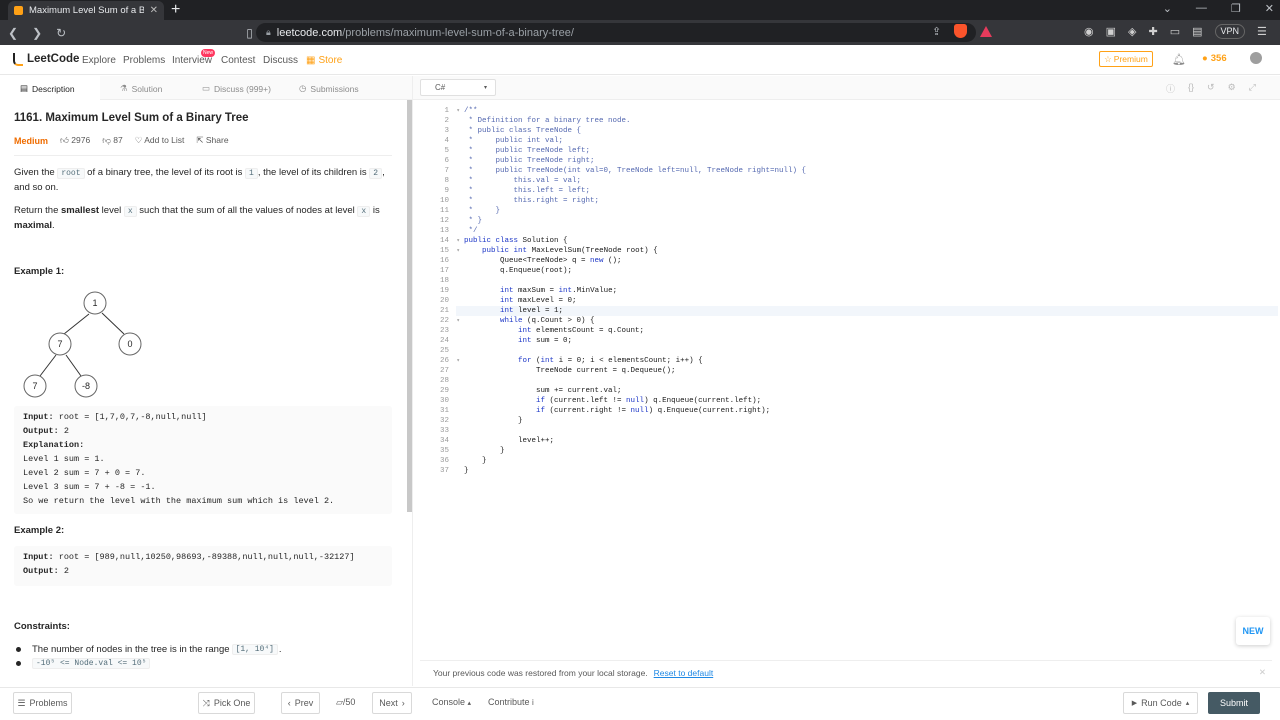 Image resolution: width=1280 pixels, height=720 pixels. I want to click on chevron-up-icon: ▴, so click(1187, 703).